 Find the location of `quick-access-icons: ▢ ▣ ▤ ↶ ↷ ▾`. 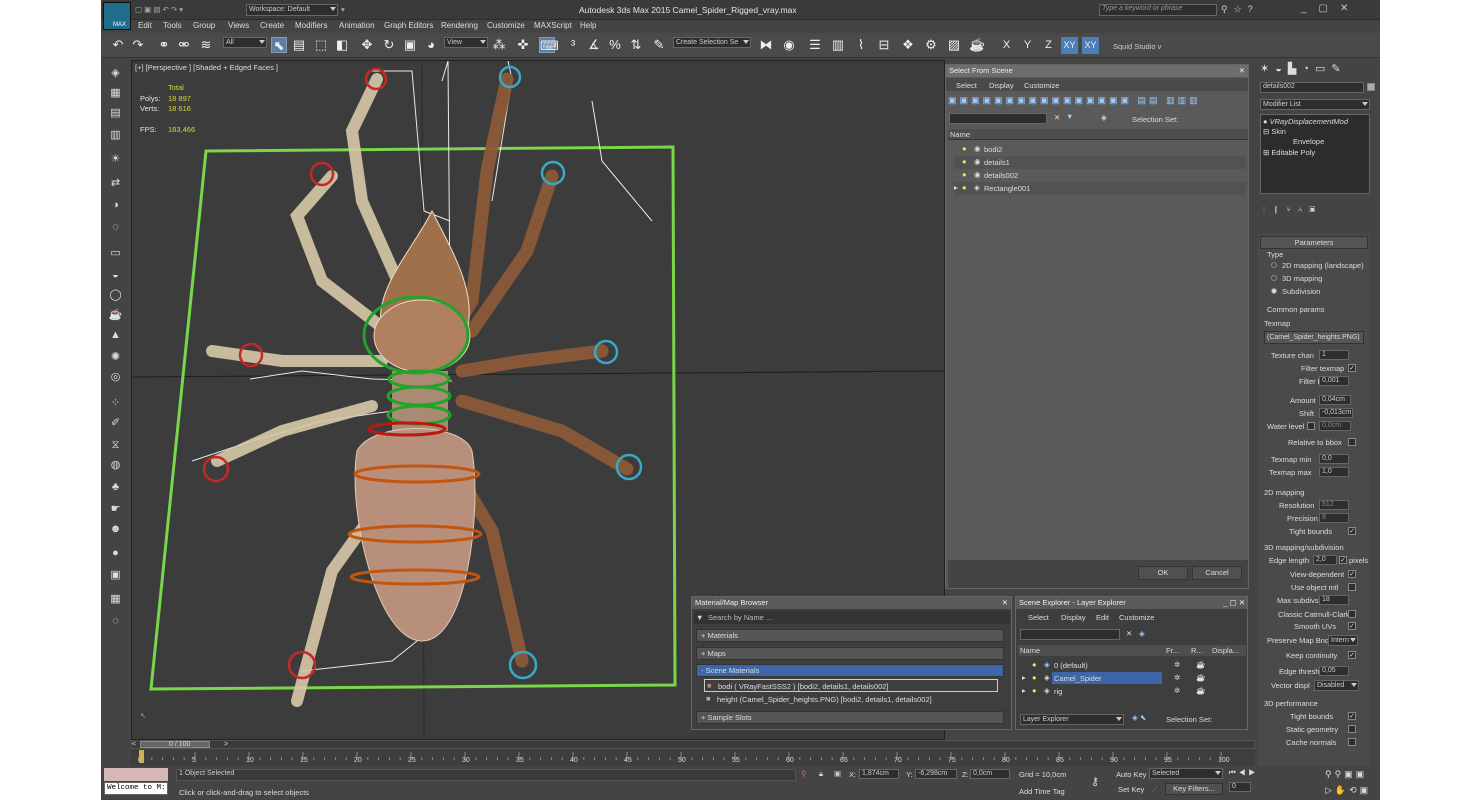

quick-access-icons: ▢ ▣ ▤ ↶ ↷ ▾ is located at coordinates (159, 9).